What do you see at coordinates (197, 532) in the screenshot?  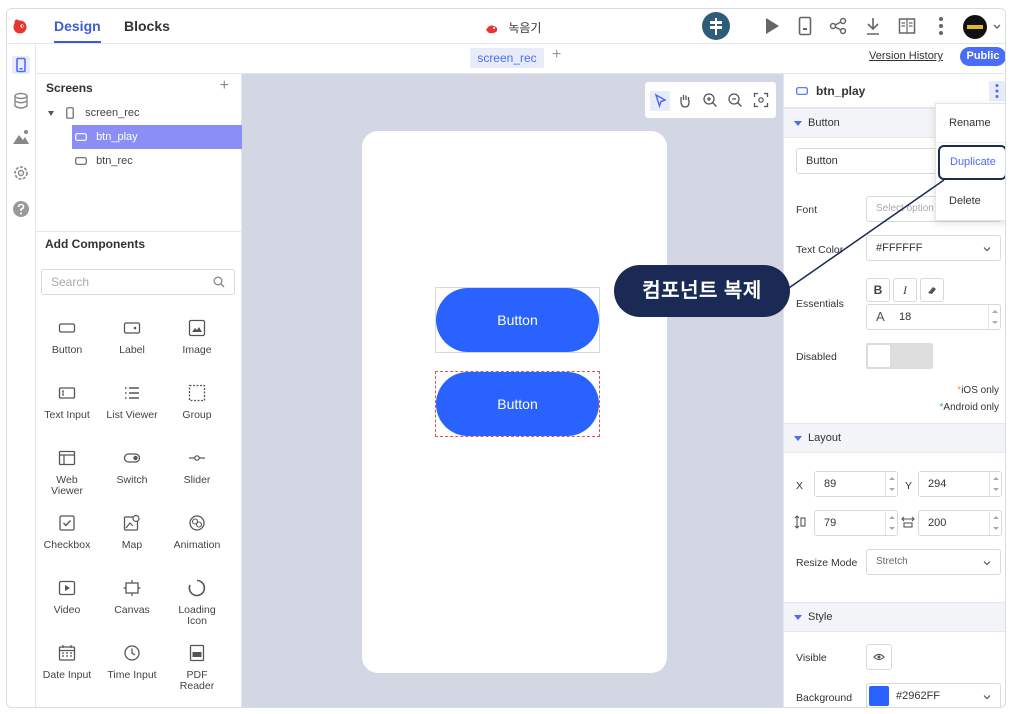 I see `component-animation: Animation` at bounding box center [197, 532].